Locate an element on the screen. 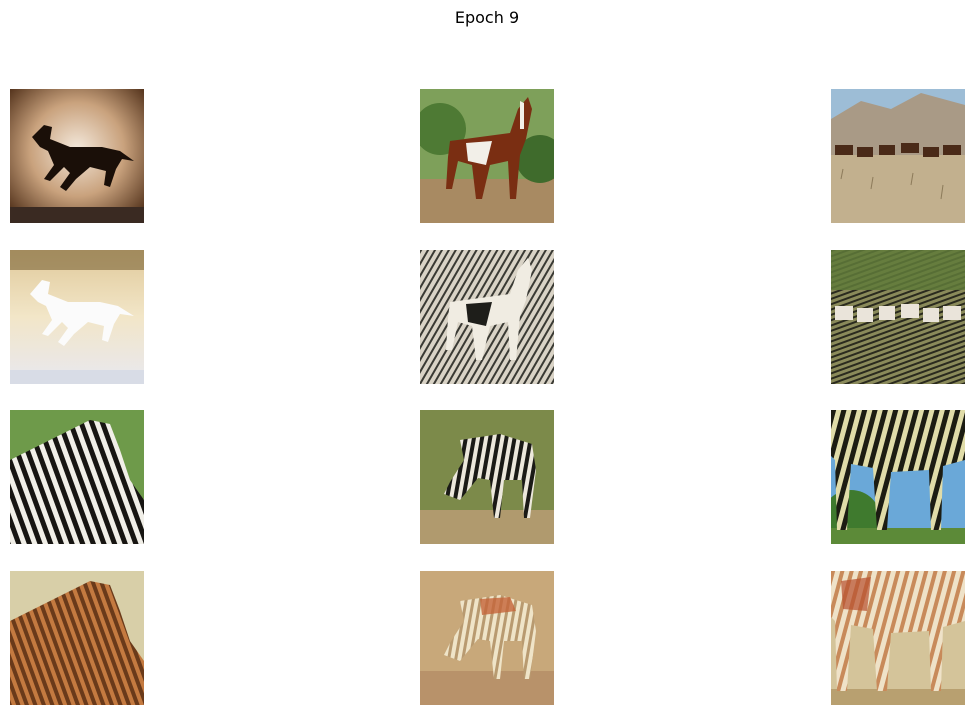  horse-herd-desert-image is located at coordinates (898, 156).